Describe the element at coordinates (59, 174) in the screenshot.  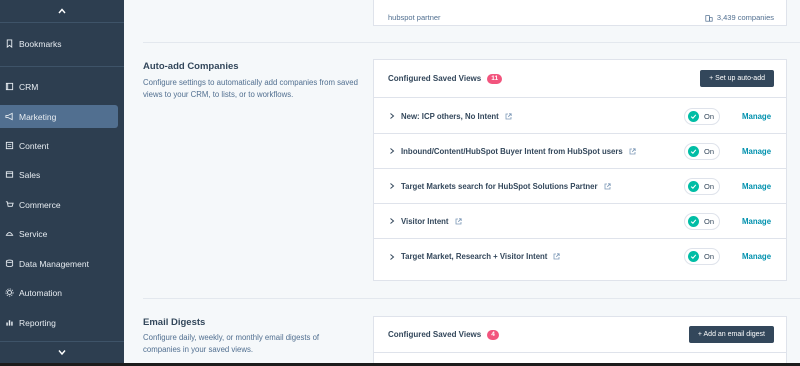
I see `sidebar-item-sales: Sales` at that location.